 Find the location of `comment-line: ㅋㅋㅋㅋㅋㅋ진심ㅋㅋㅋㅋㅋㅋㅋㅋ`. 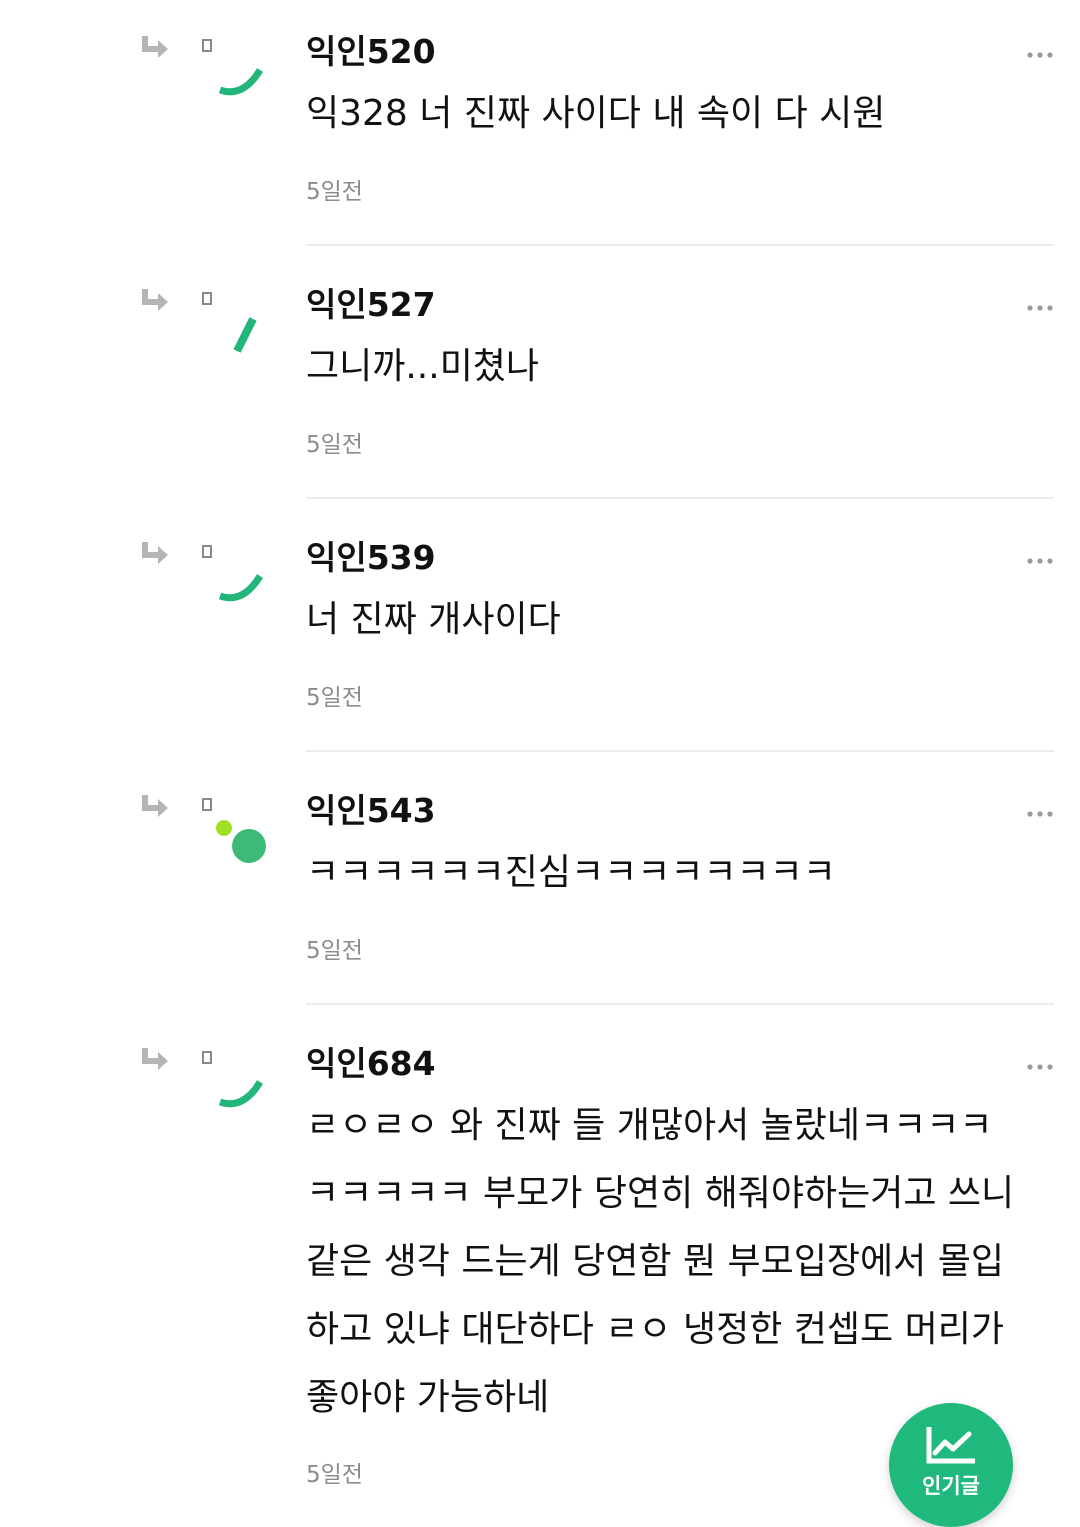

comment-line: ㅋㅋㅋㅋㅋㅋ진심ㅋㅋㅋㅋㅋㅋㅋㅋ is located at coordinates (571, 872).